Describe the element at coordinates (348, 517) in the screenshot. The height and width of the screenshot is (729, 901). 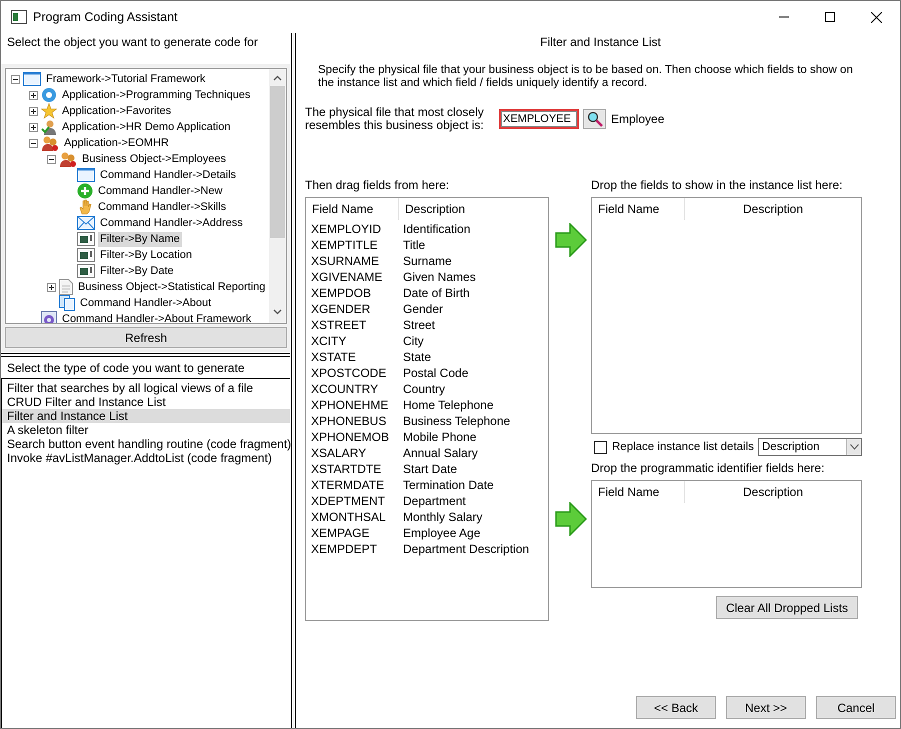
I see `table-cell-text: XMONTHSAL` at that location.